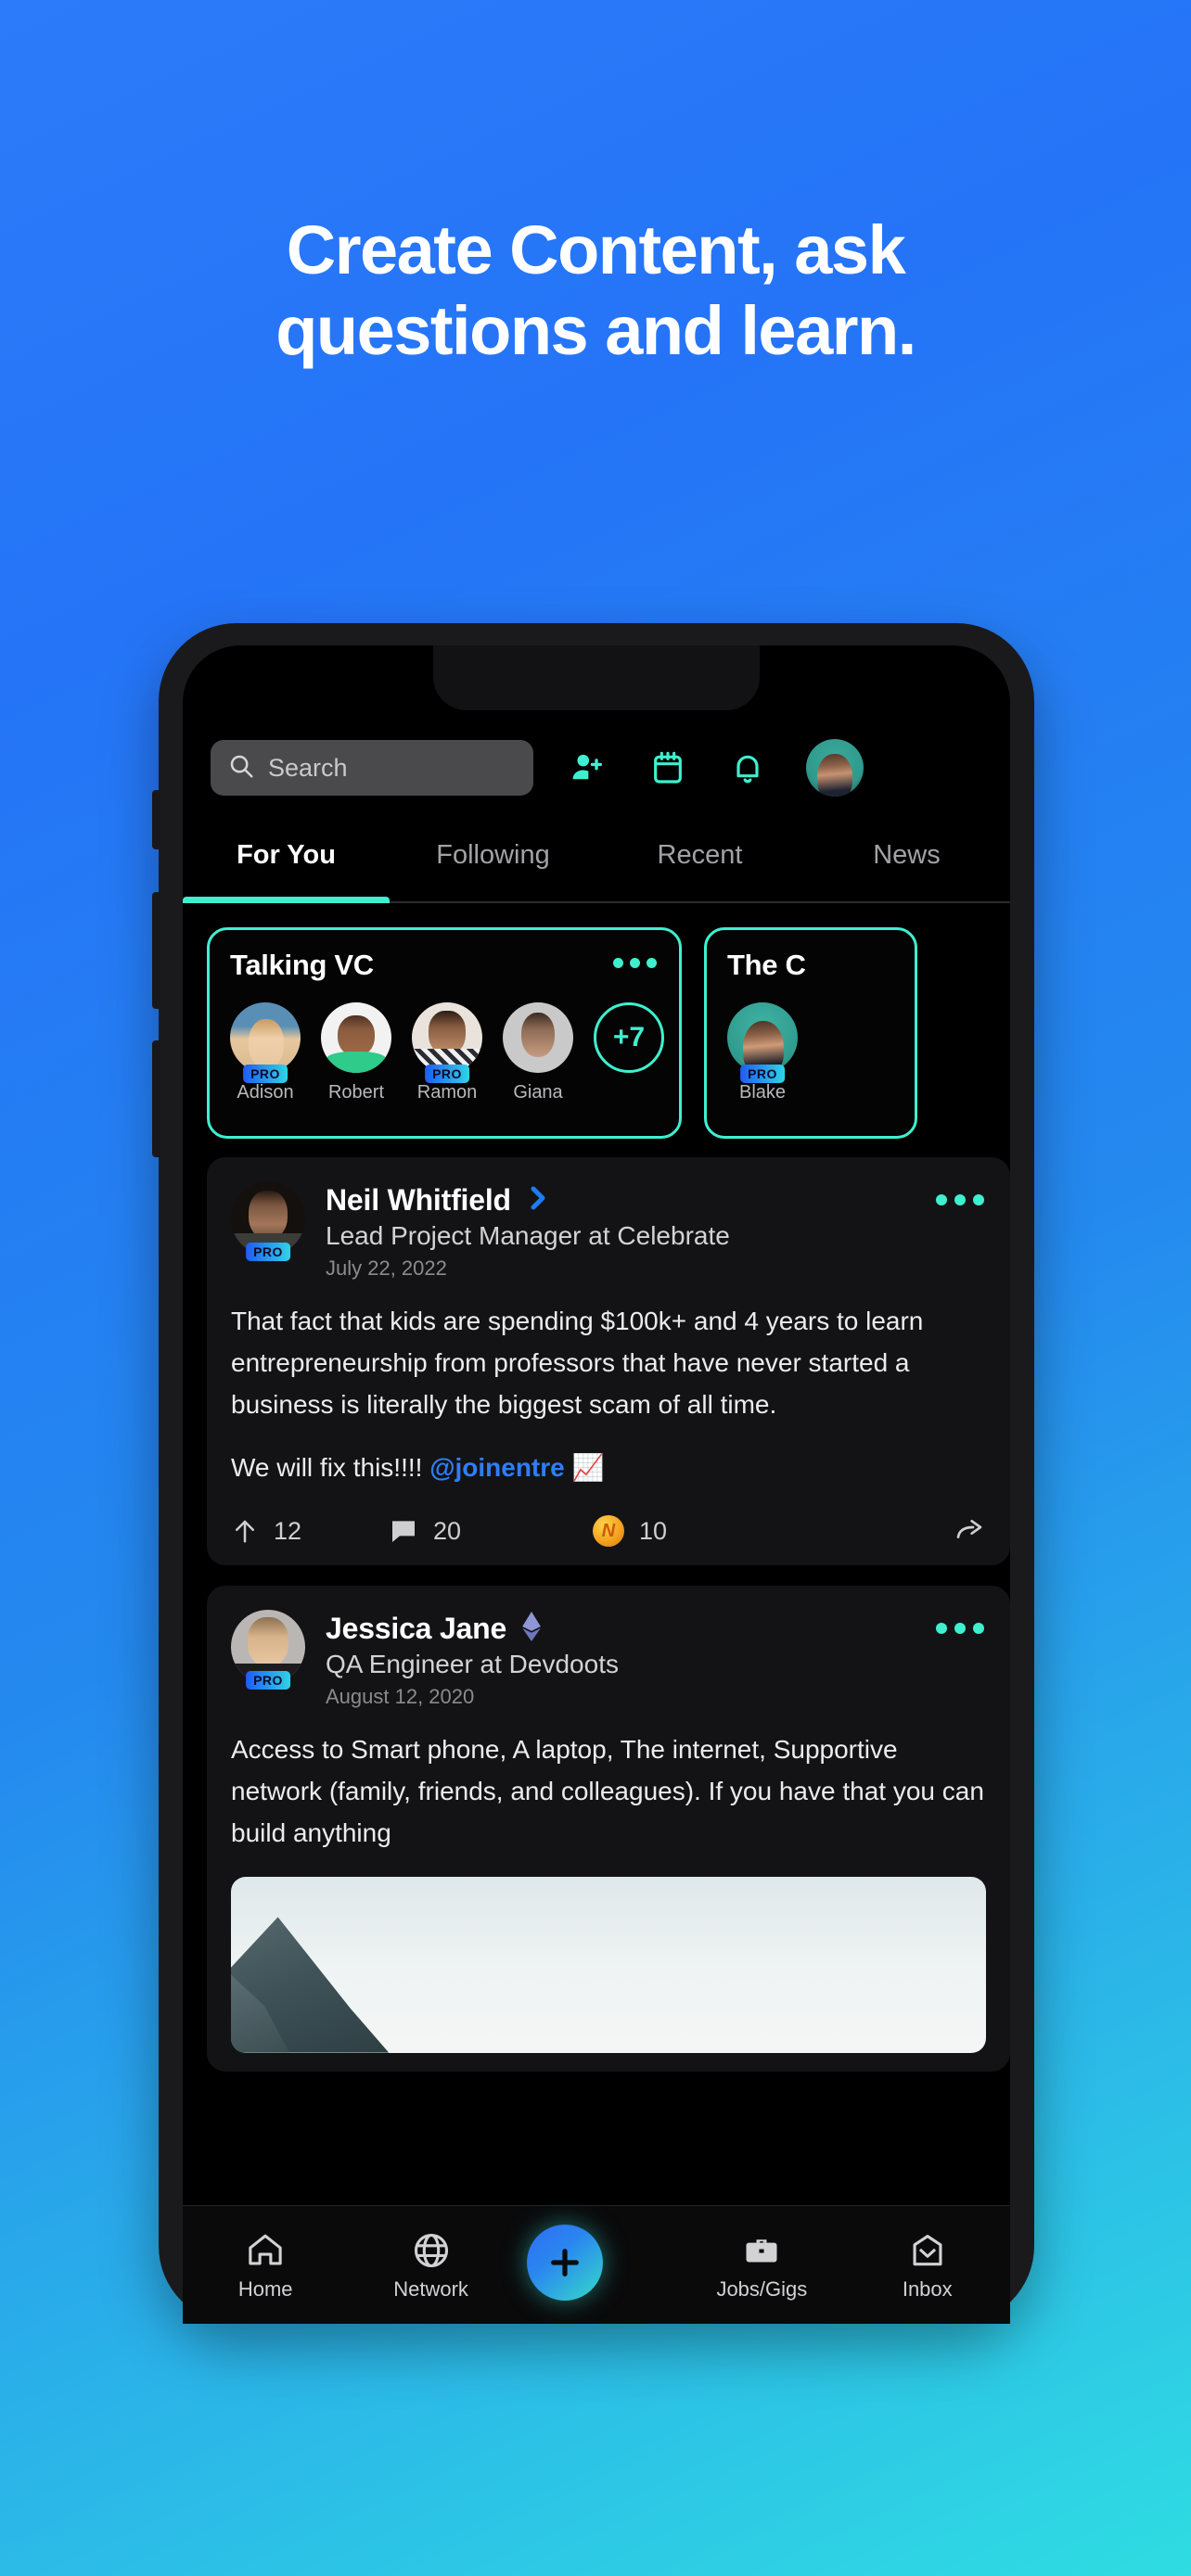 This screenshot has height=2576, width=1191. Describe the element at coordinates (532, 1629) in the screenshot. I see `ethereum-badge-icon` at that location.